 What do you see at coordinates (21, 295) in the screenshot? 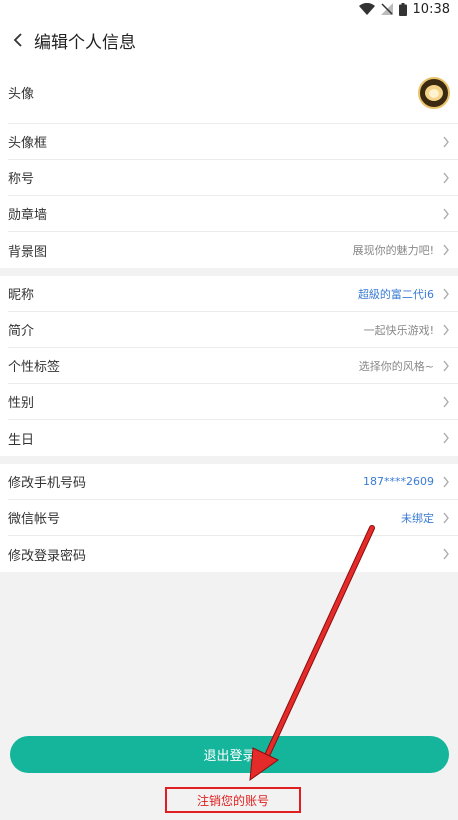
I see `row-label: 昵称` at bounding box center [21, 295].